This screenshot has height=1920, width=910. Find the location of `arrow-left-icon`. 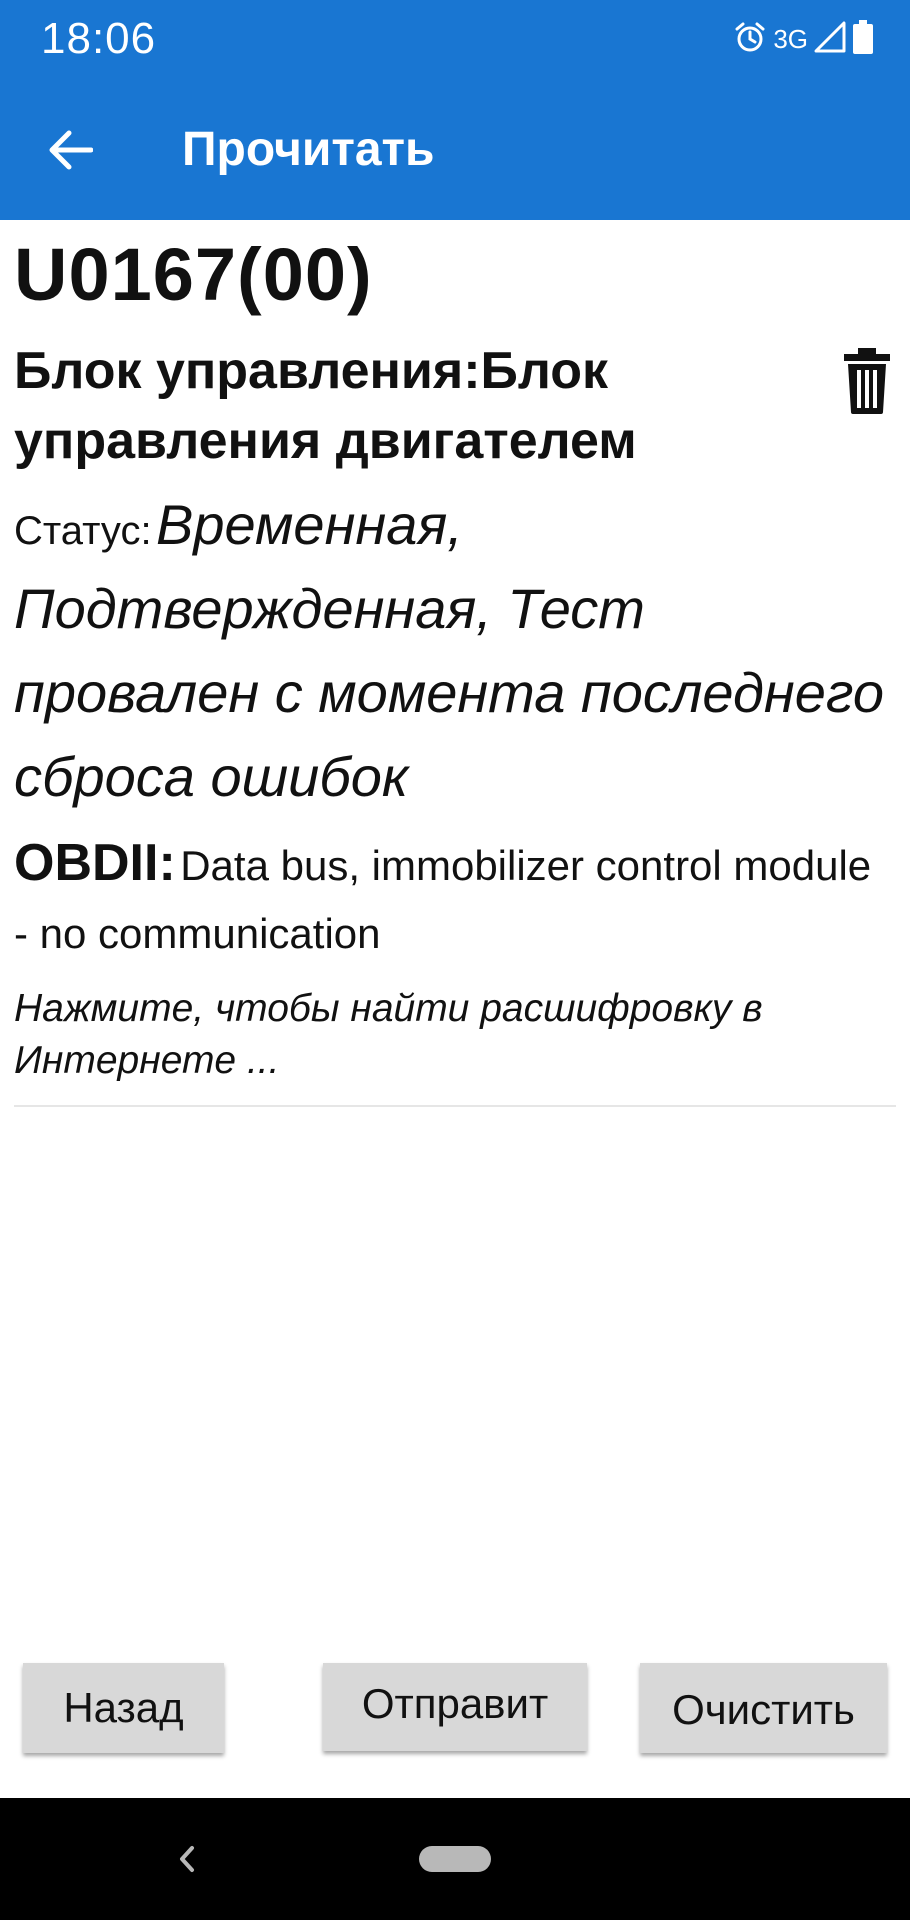

arrow-left-icon is located at coordinates (70, 150).